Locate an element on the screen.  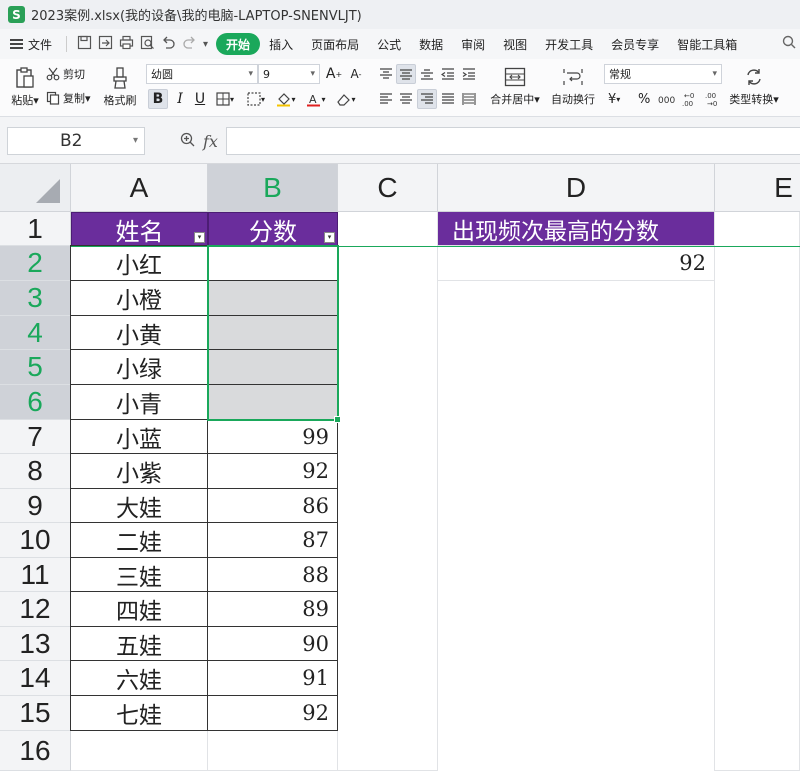
column-header-b: B is located at coordinates (273, 188).